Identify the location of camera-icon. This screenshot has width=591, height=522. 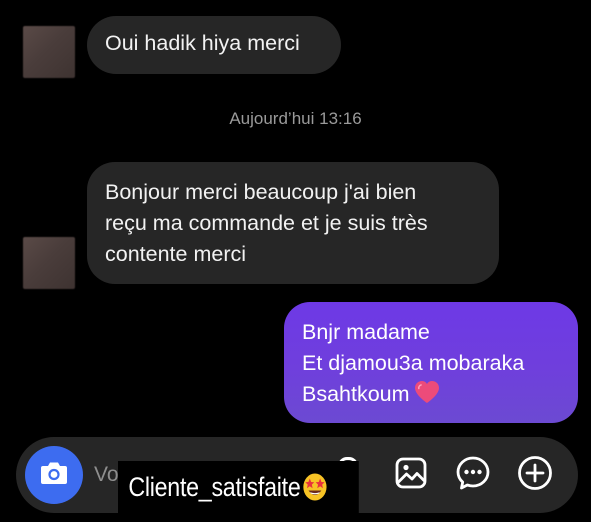
(54, 475).